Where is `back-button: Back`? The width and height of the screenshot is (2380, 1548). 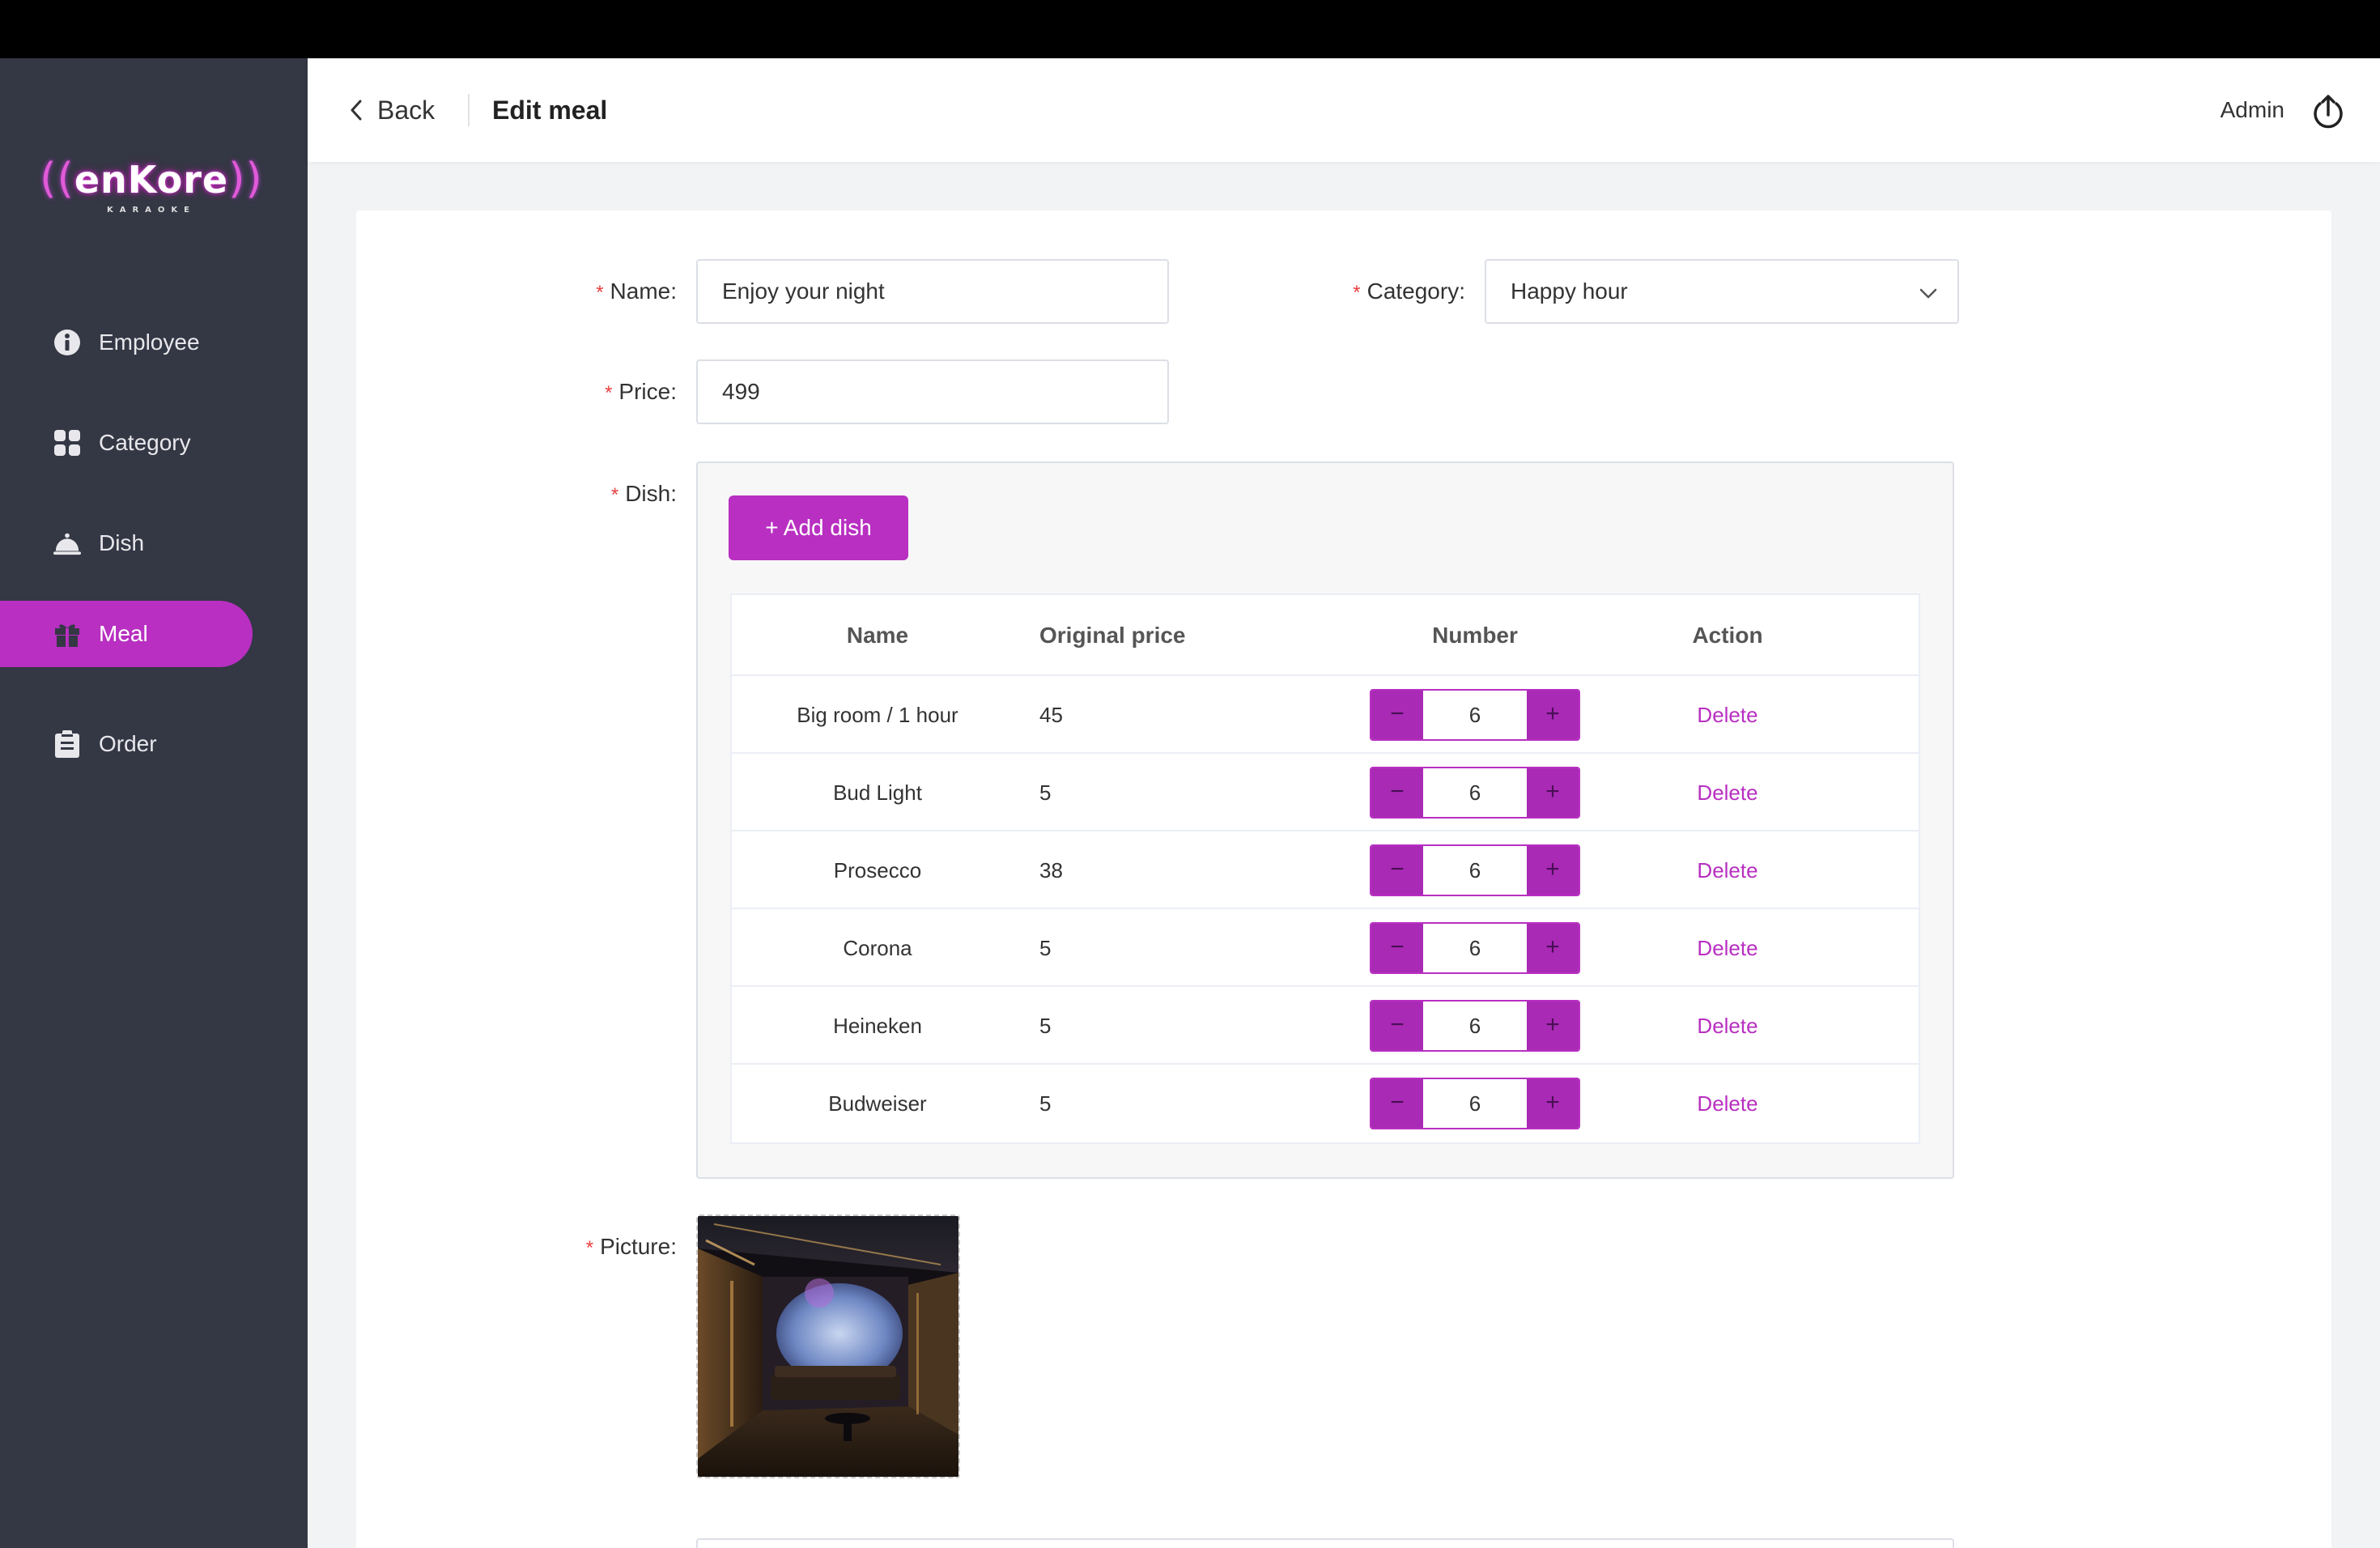
back-button: Back is located at coordinates (391, 111).